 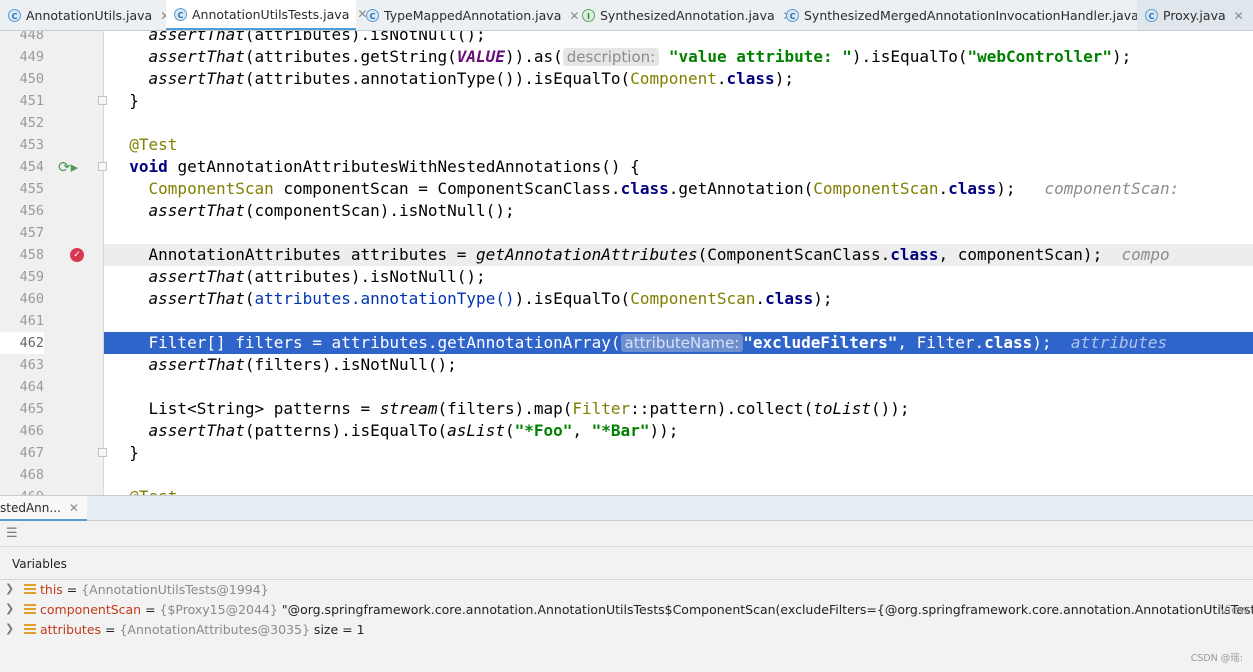 I want to click on layout-settings-icon: ☰, so click(x=12, y=533).